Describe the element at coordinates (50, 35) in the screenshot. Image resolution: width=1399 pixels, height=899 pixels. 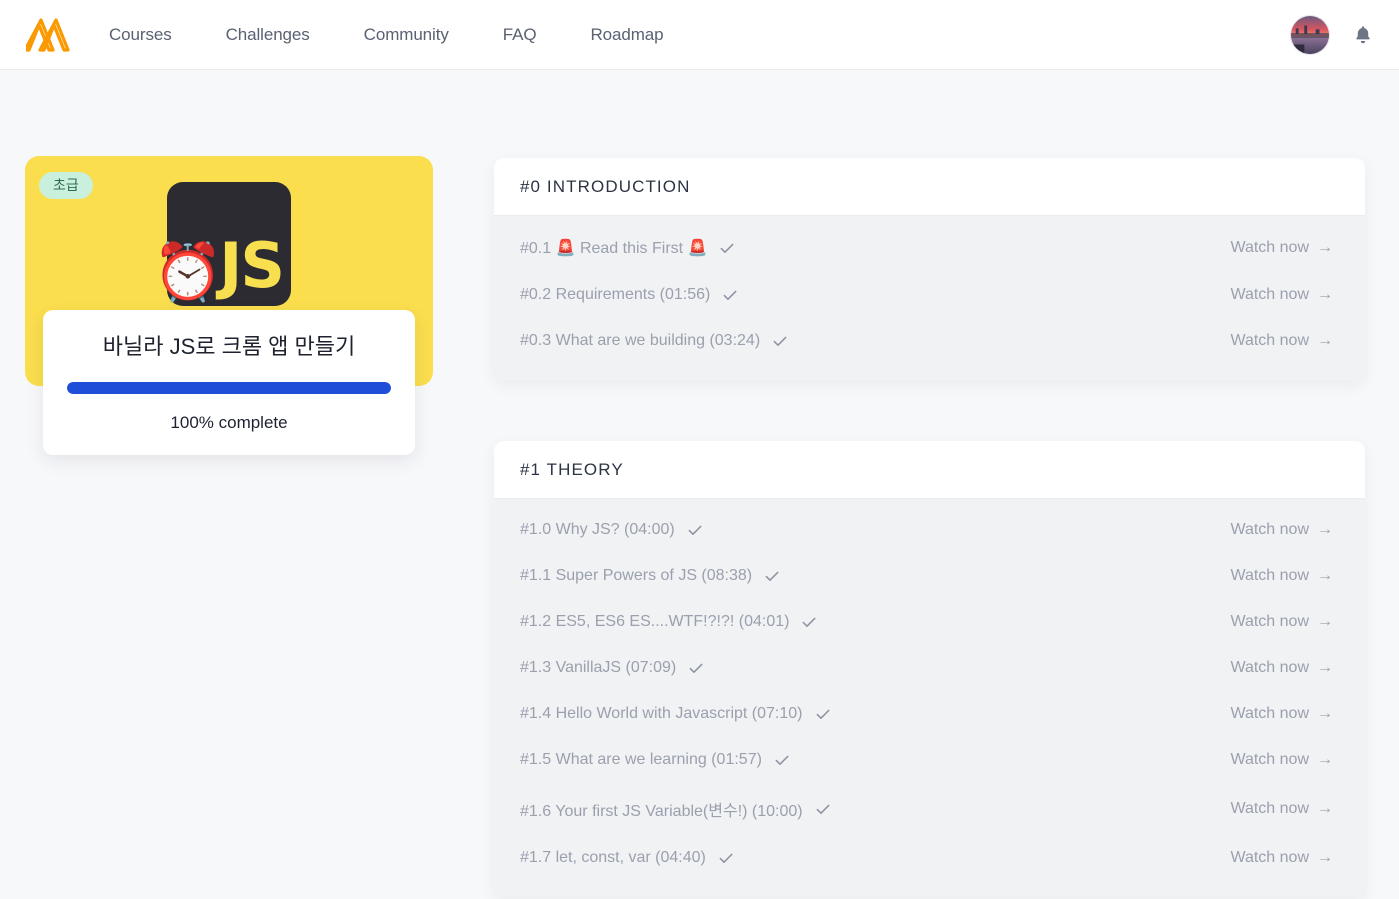
I see `nomad-coders-logo-icon` at that location.